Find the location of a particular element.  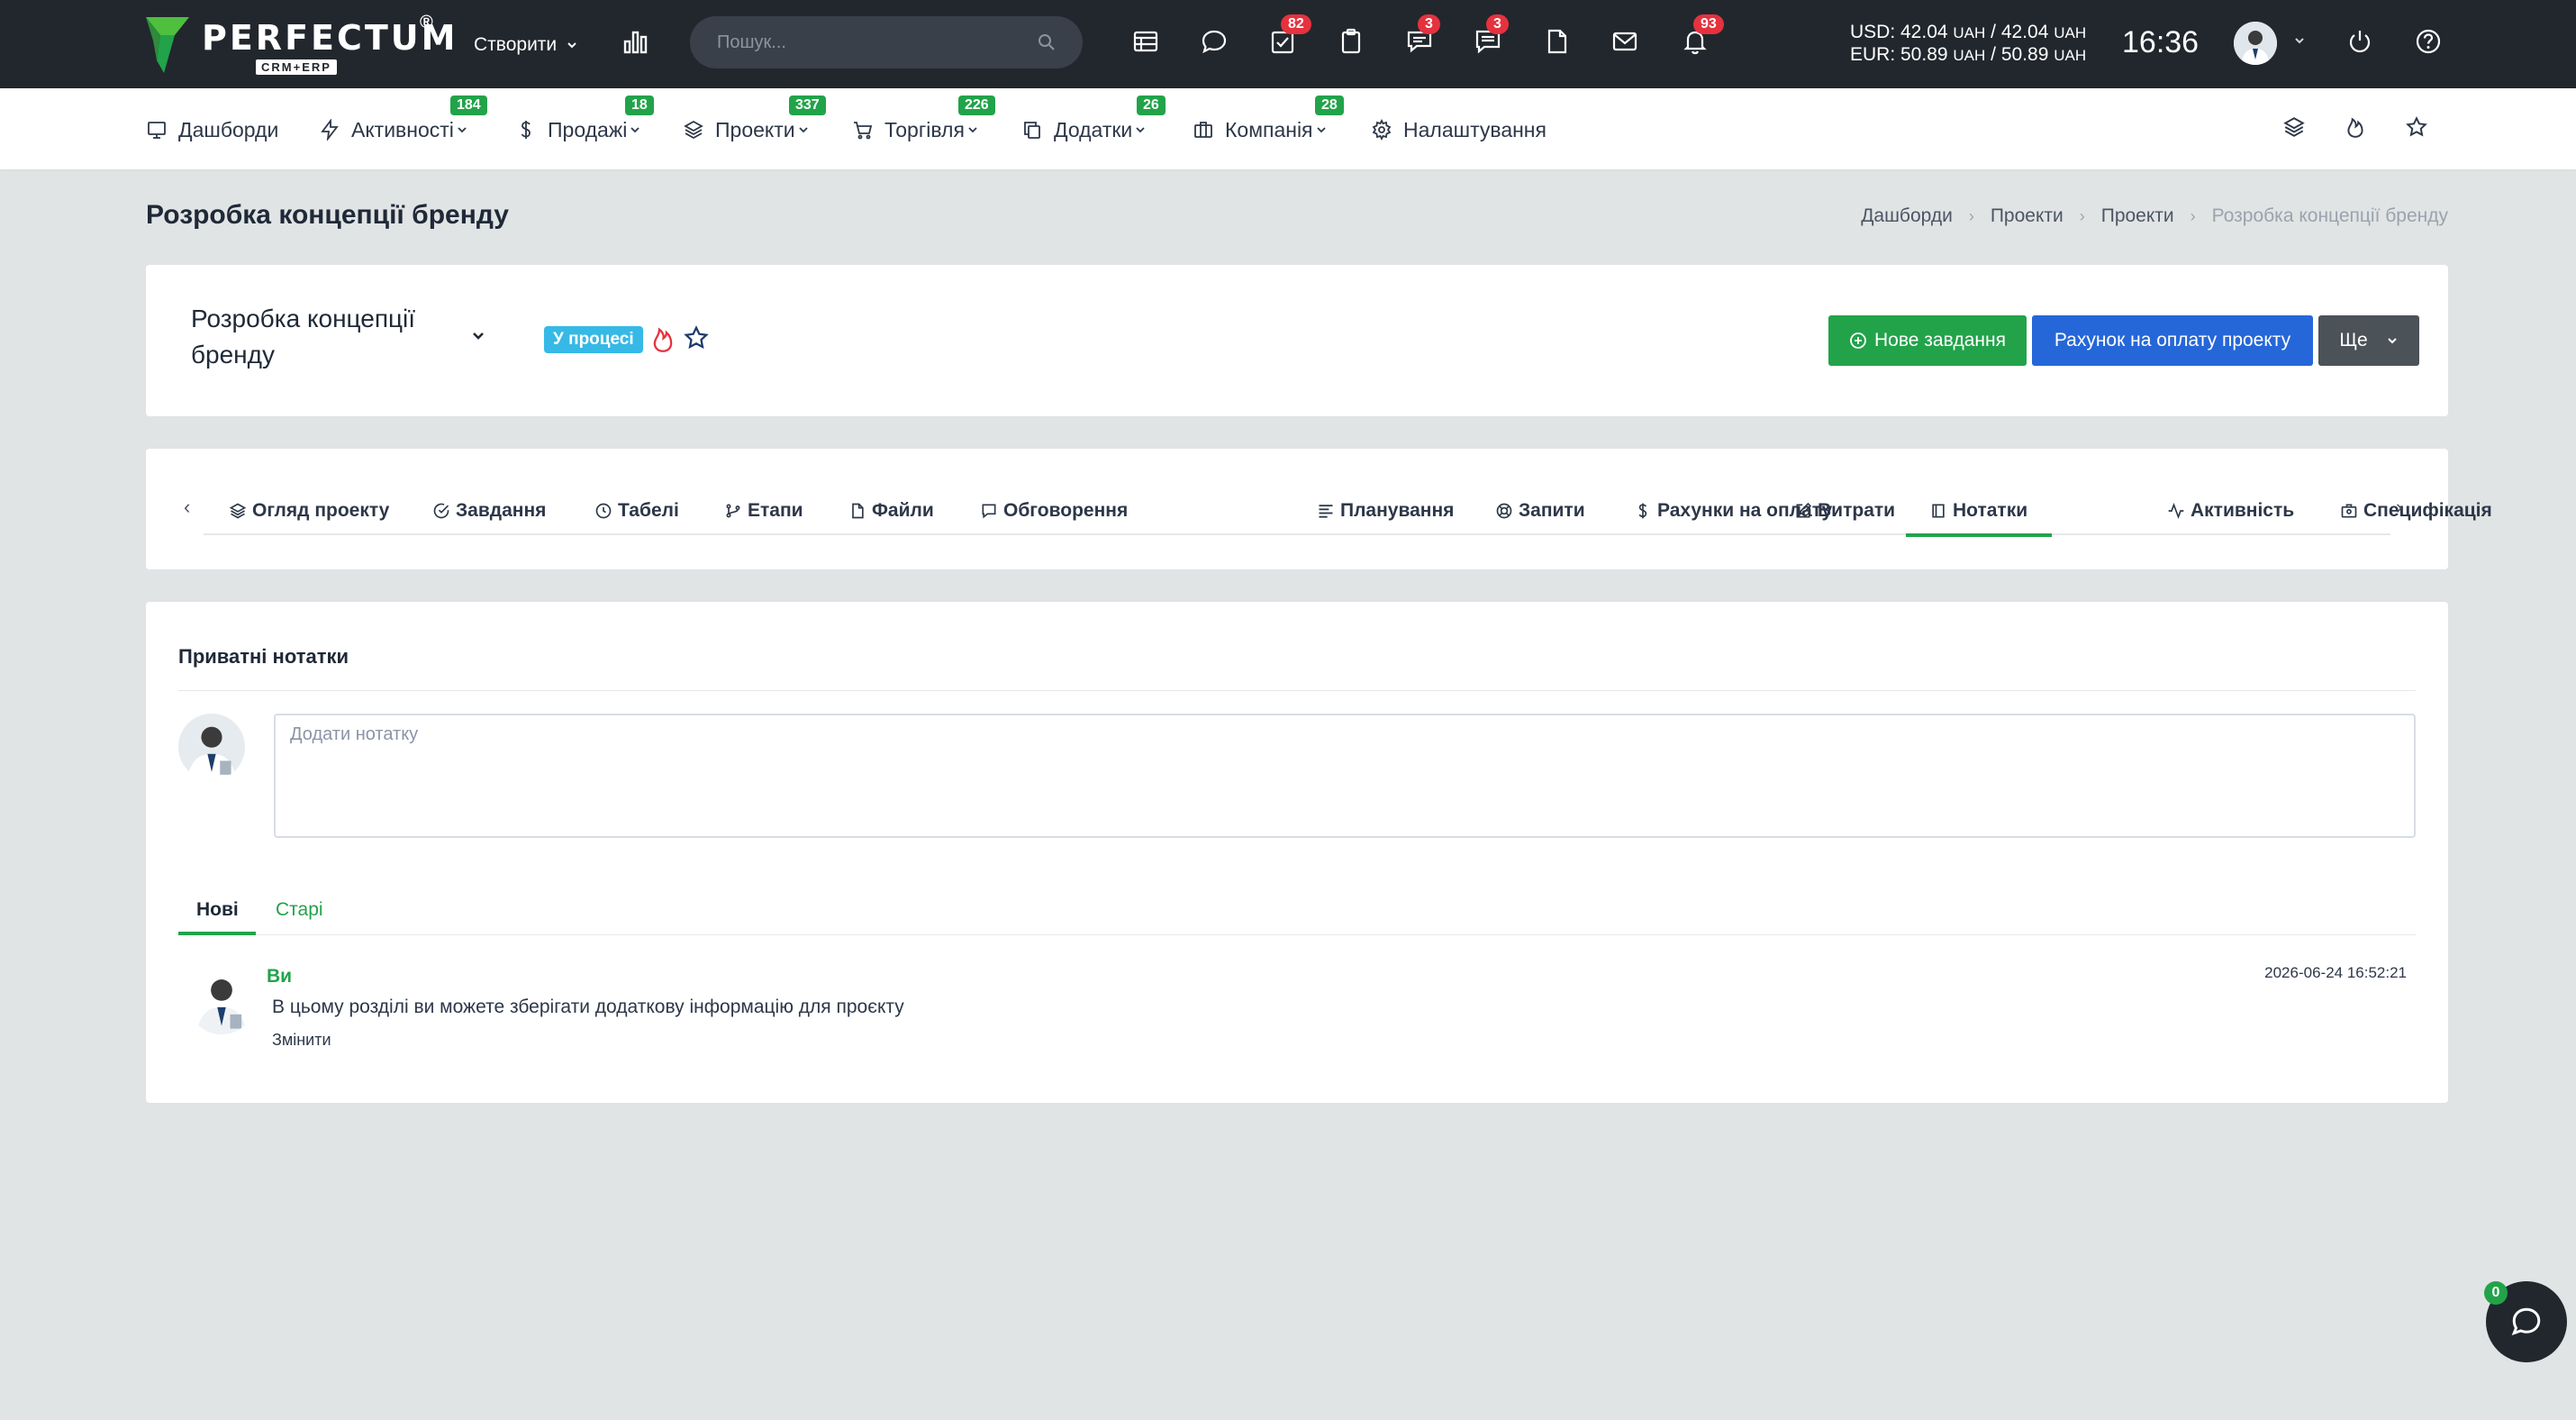

calendar-icon is located at coordinates (1147, 43).